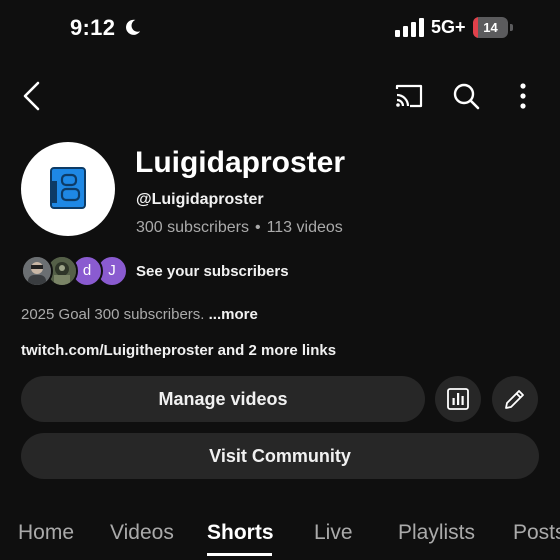 The height and width of the screenshot is (560, 560). I want to click on status-time: 9:12, so click(93, 27).